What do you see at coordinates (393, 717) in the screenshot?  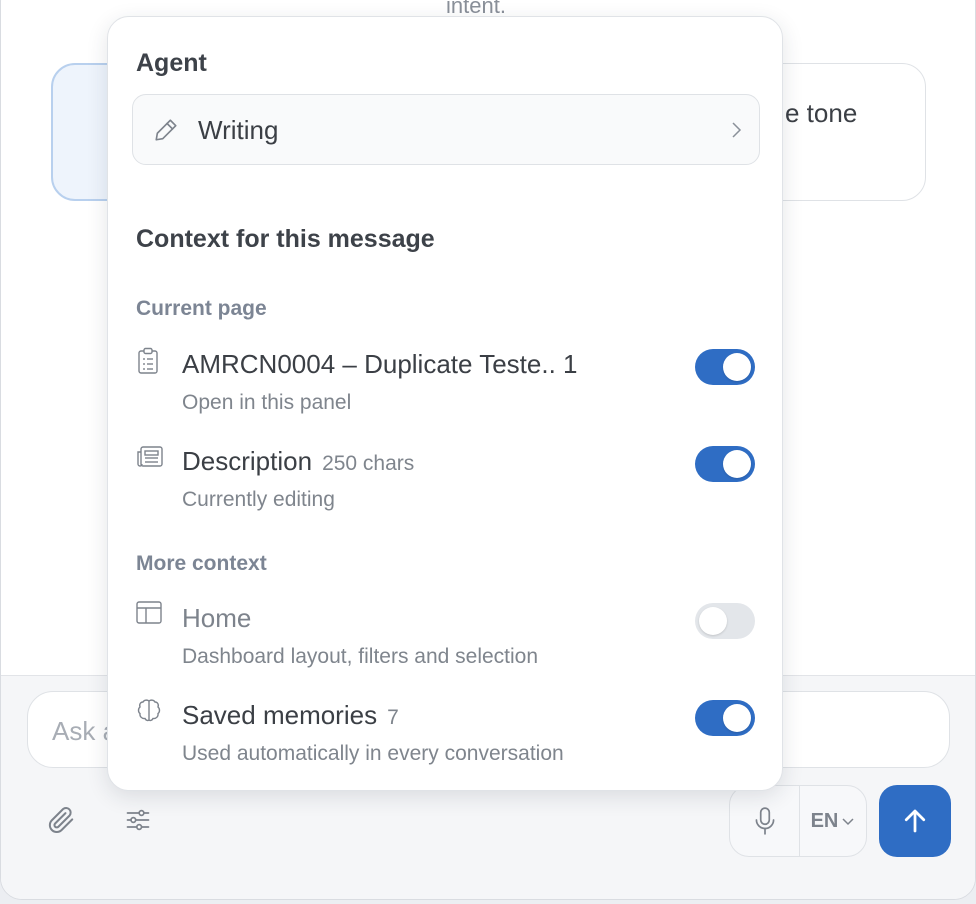 I see `memory-count: 7` at bounding box center [393, 717].